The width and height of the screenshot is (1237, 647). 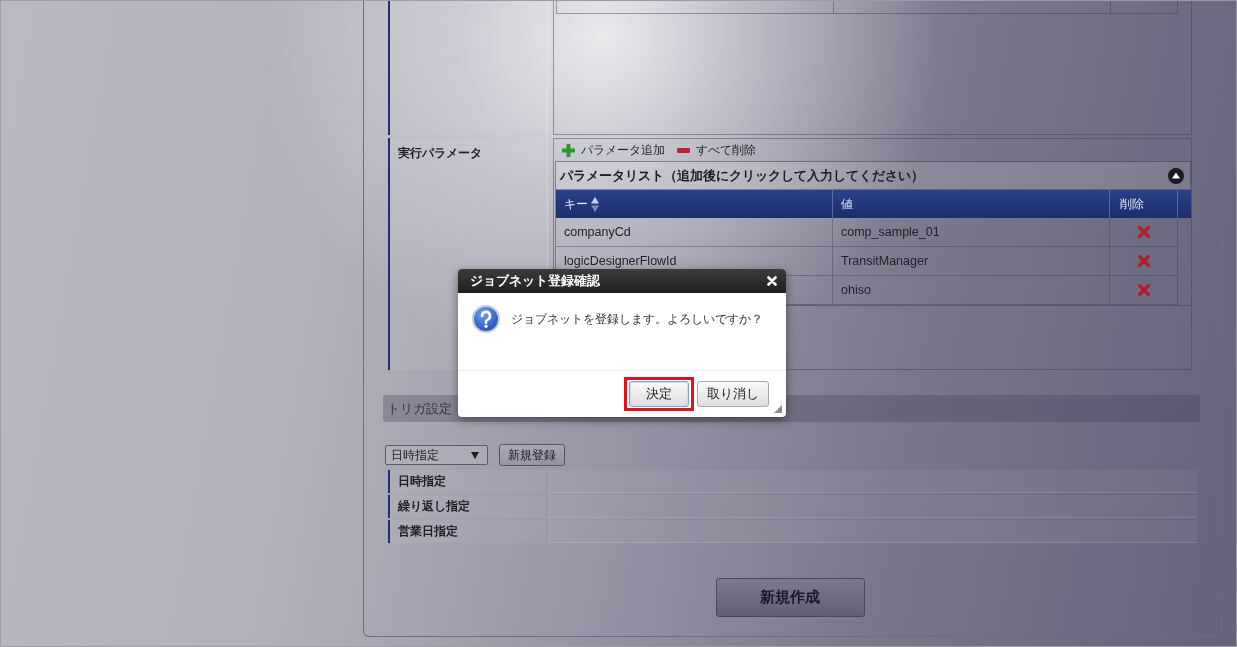 What do you see at coordinates (742, 175) in the screenshot?
I see `list-title: パラメータリスト（追加後にクリックして入力してください）` at bounding box center [742, 175].